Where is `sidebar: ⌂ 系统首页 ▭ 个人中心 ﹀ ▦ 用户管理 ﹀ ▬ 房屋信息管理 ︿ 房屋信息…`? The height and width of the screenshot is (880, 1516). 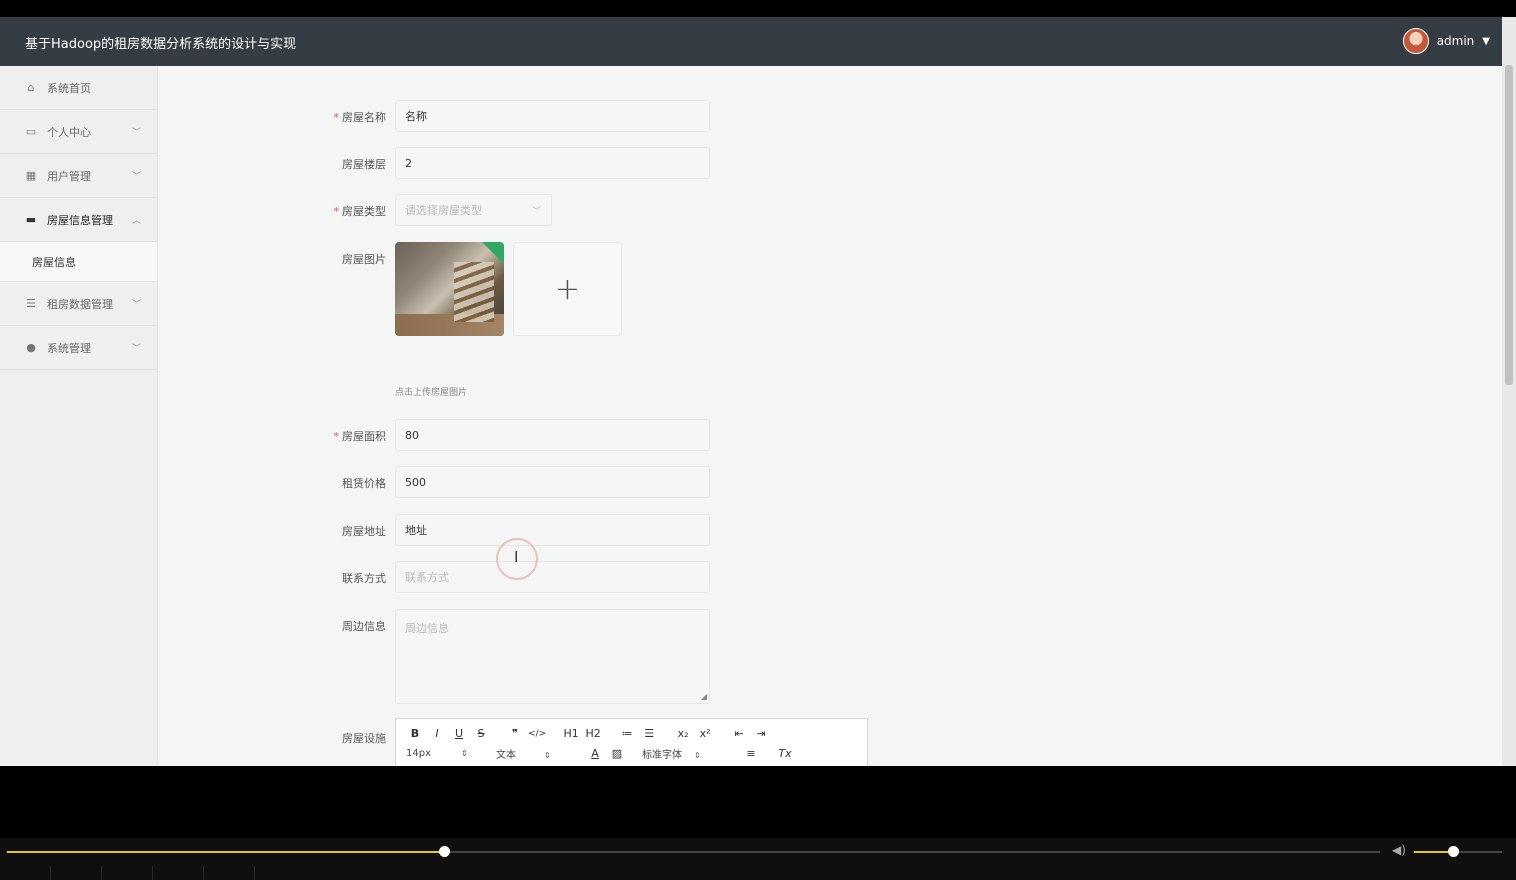 sidebar: ⌂ 系统首页 ▭ 个人中心 ﹀ ▦ 用户管理 ﹀ ▬ 房屋信息管理 ︿ 房屋信息… is located at coordinates (79, 416).